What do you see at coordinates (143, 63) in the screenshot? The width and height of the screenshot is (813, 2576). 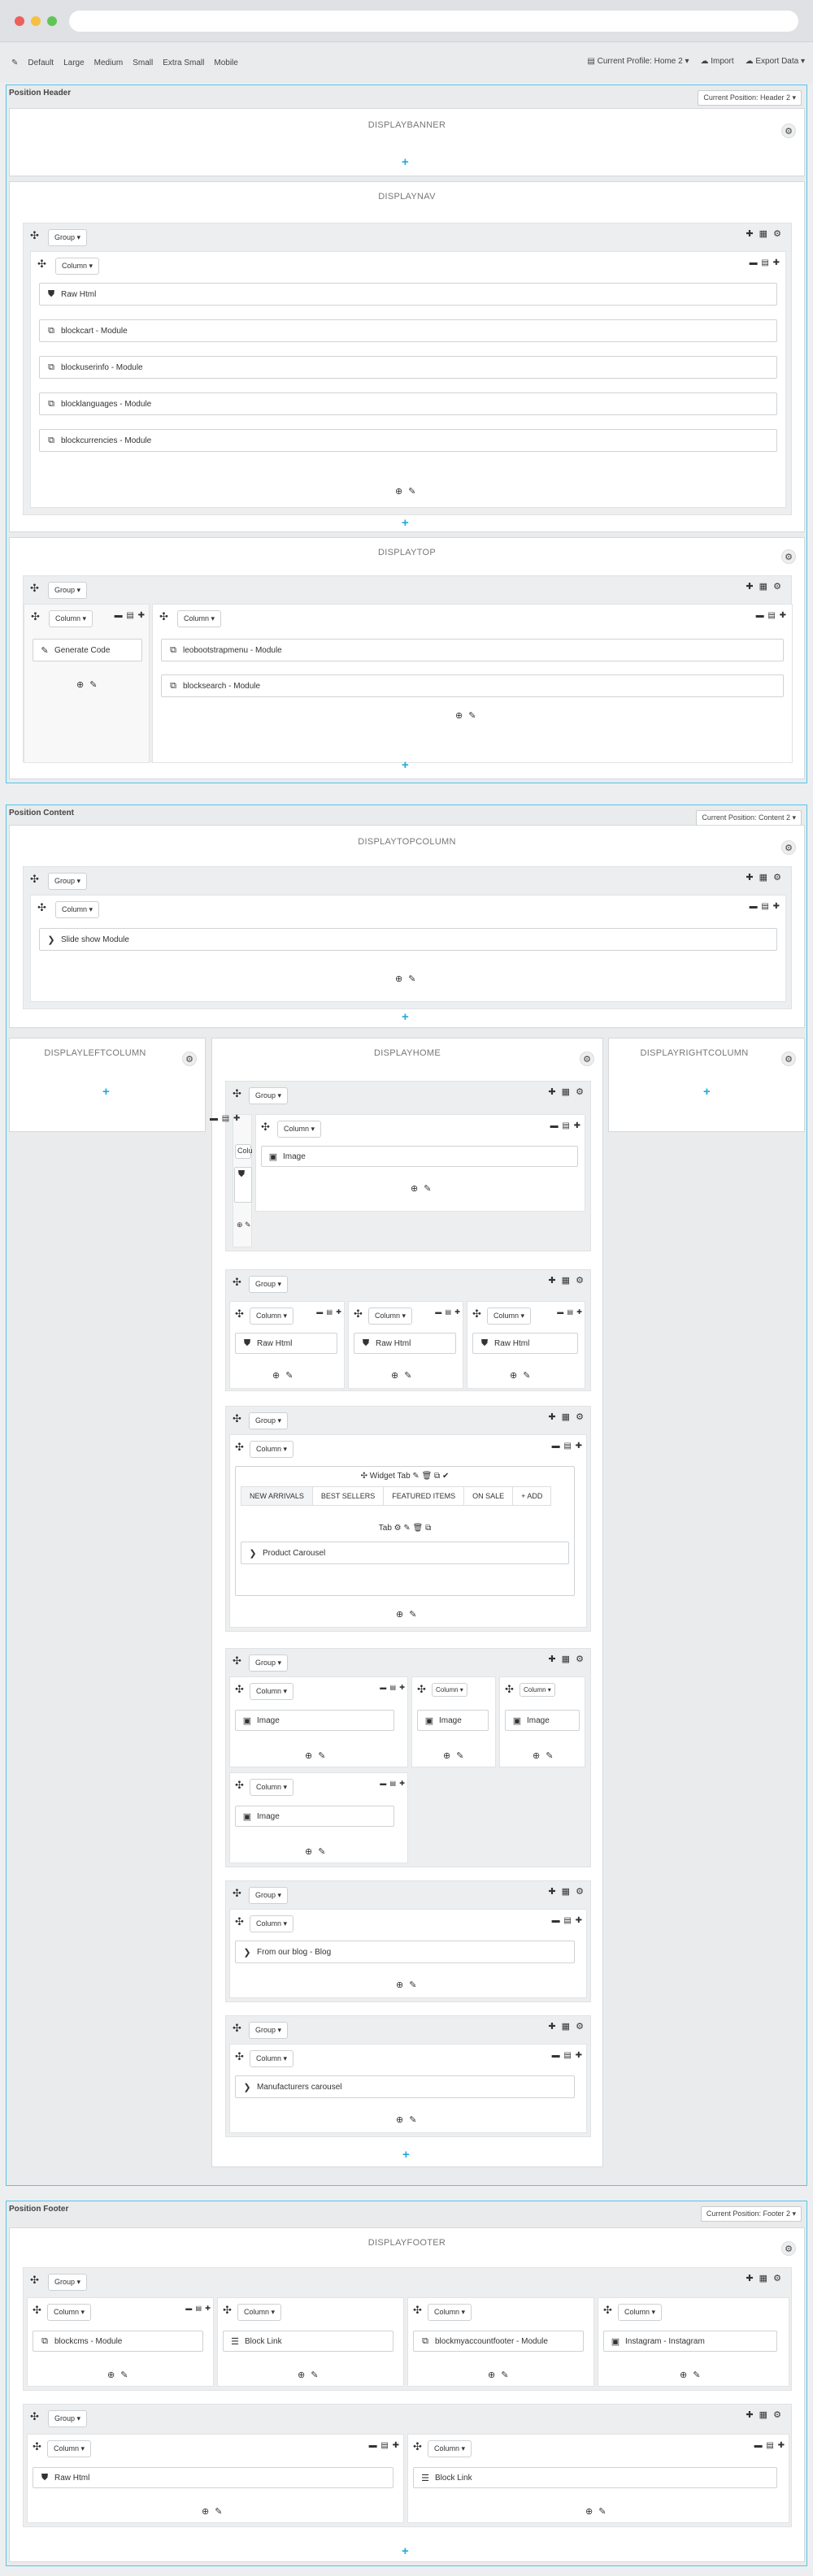 I see `size-small: Small` at bounding box center [143, 63].